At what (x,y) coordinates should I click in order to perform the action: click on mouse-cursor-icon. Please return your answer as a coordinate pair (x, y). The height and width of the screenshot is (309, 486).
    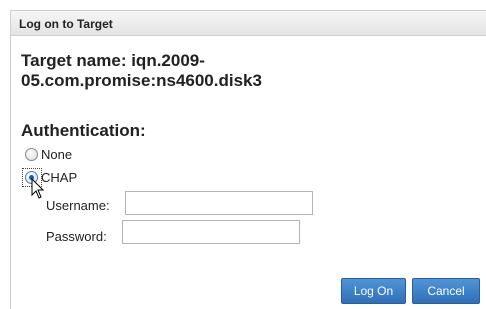
    Looking at the image, I should click on (38, 188).